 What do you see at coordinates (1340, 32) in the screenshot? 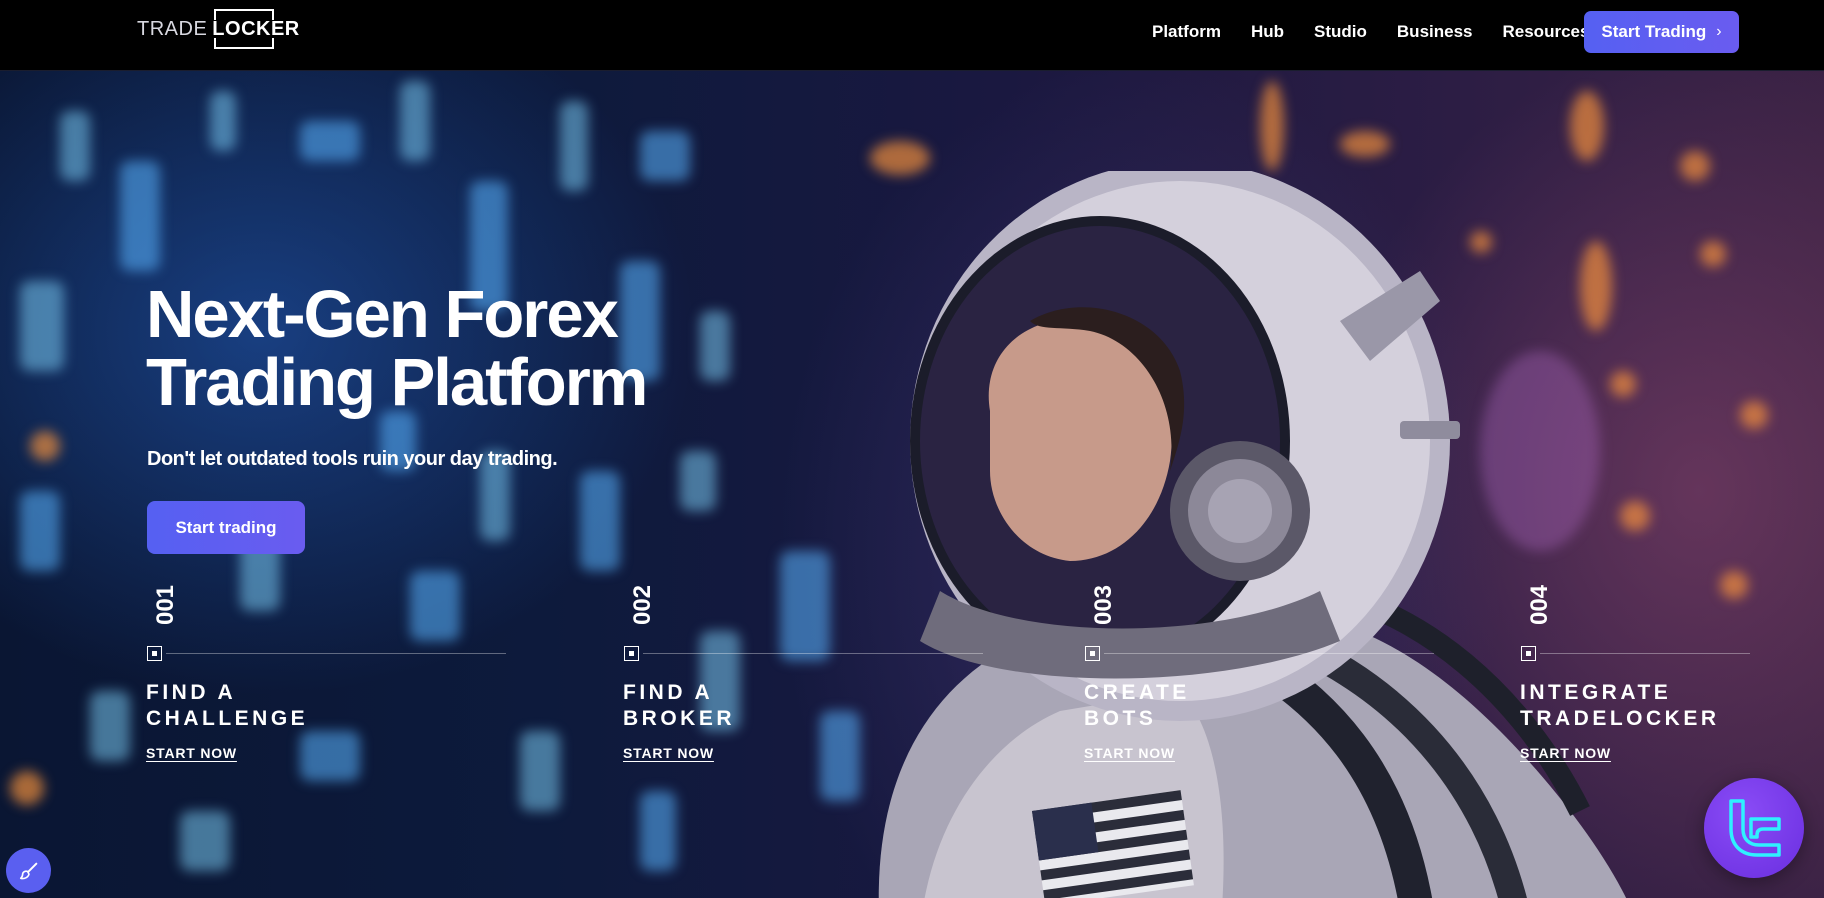
I see `nav-link-studio: Studio` at bounding box center [1340, 32].